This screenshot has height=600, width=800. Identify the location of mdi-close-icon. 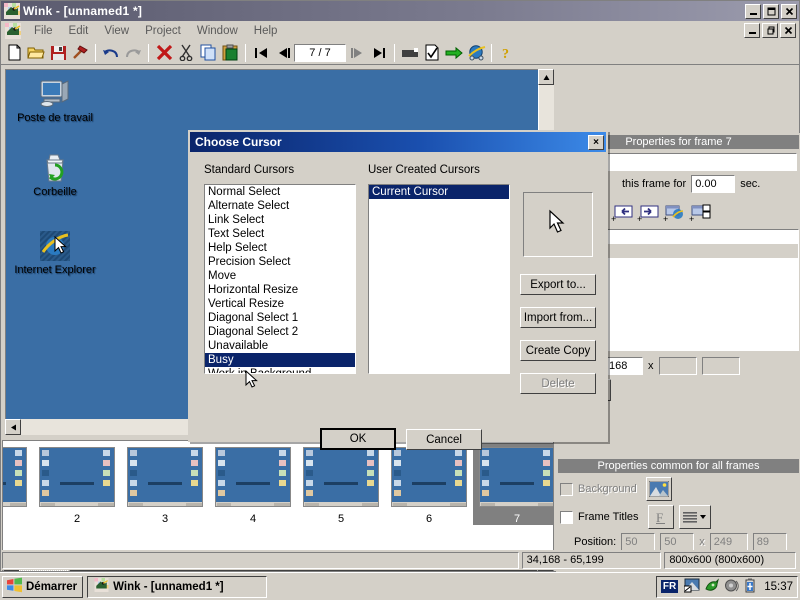
(788, 30).